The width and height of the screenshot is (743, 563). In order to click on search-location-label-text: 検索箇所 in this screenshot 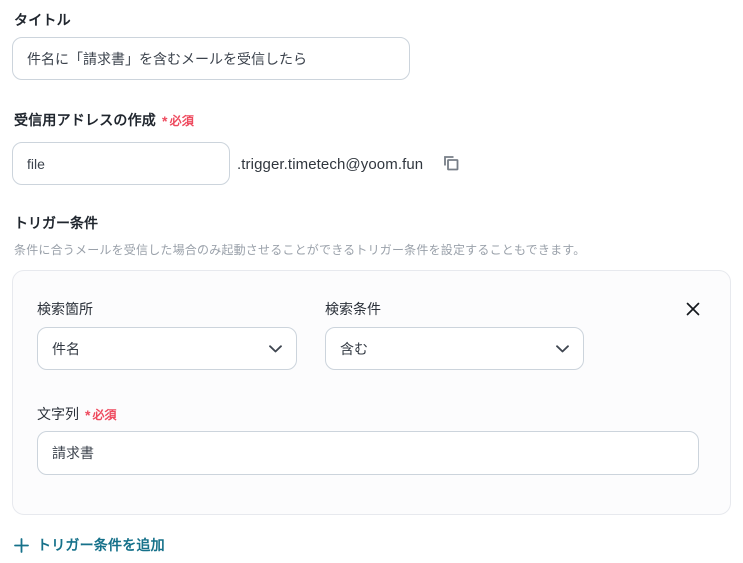, I will do `click(65, 309)`.